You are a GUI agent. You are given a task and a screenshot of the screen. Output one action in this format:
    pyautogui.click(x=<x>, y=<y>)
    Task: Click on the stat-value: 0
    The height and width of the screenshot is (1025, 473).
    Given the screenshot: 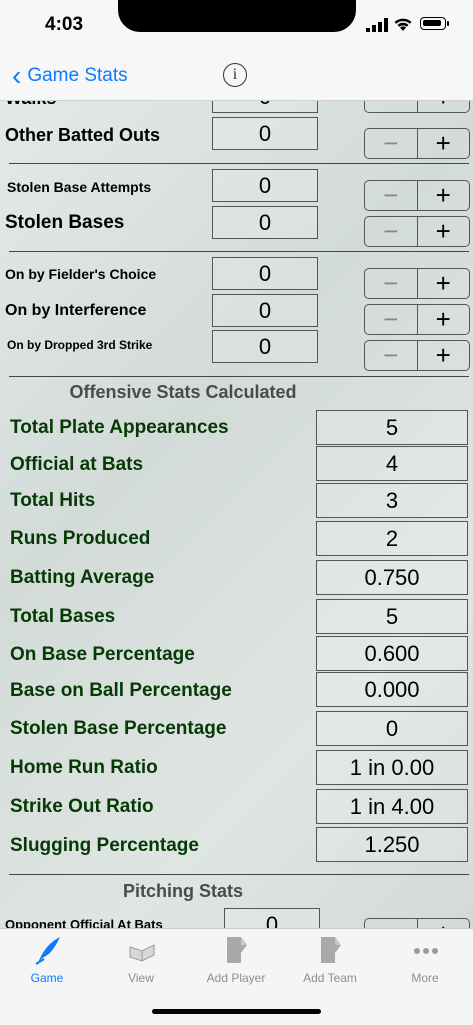 What is the action you would take?
    pyautogui.click(x=392, y=728)
    